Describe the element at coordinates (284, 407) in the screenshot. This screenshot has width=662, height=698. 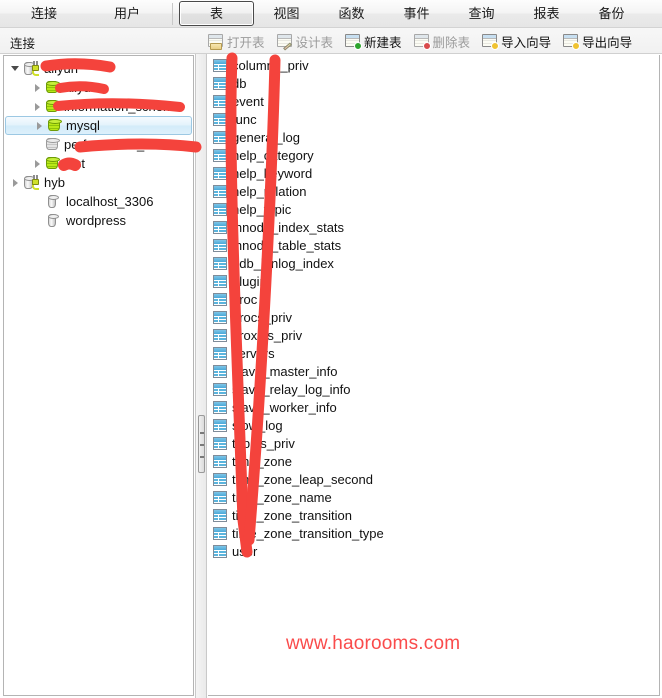
I see `table-item-label: slave_worker_info` at that location.